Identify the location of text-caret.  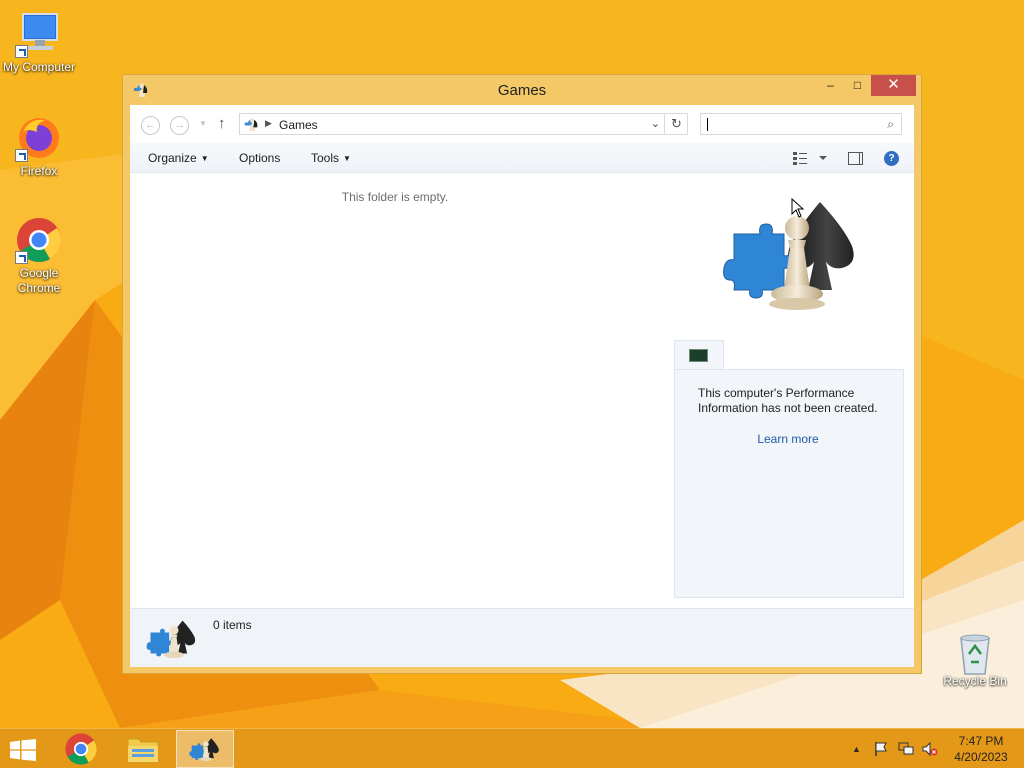
(707, 124).